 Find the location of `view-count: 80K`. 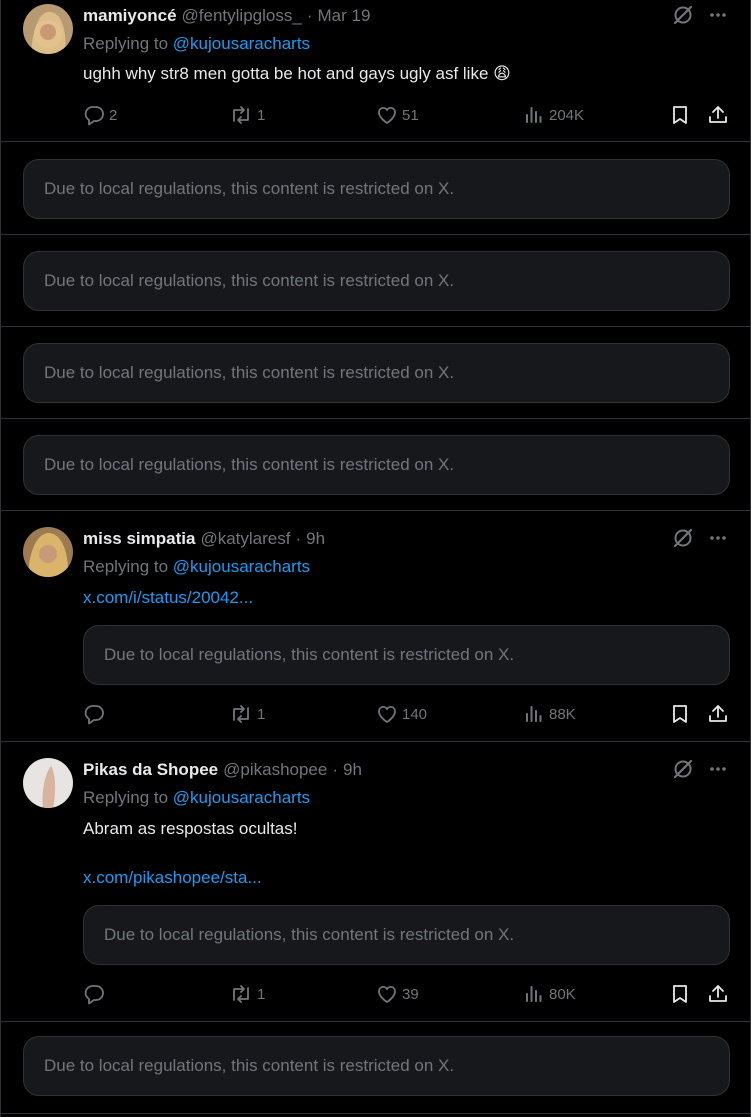

view-count: 80K is located at coordinates (562, 994).